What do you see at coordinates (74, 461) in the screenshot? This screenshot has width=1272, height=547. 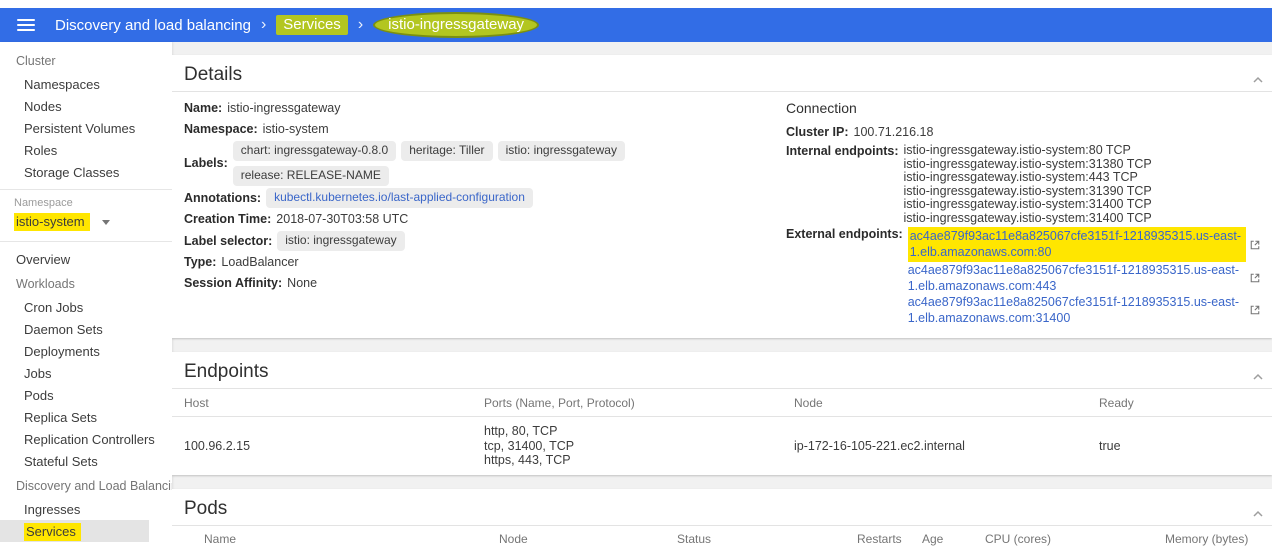 I see `sidebar-item-stateful-sets: Stateful Sets` at bounding box center [74, 461].